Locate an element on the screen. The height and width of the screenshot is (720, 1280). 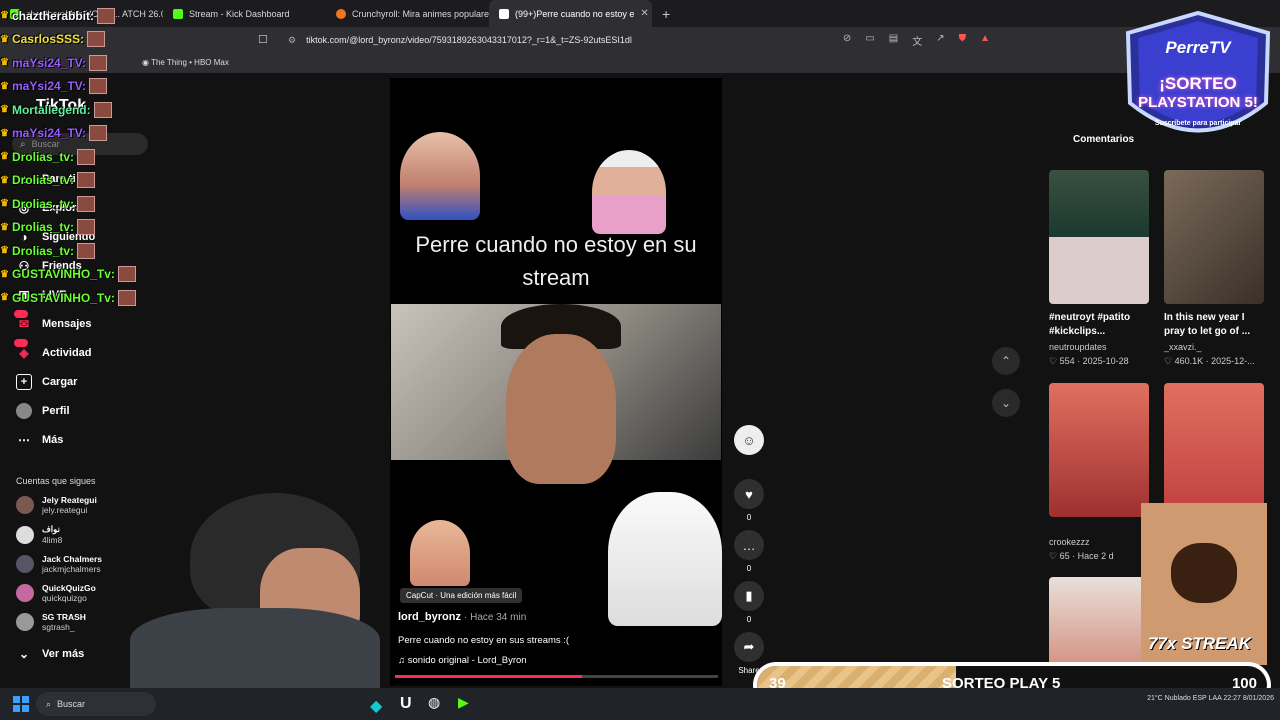
see-more-link: ⌄ Ver más is located at coordinates (50, 654).